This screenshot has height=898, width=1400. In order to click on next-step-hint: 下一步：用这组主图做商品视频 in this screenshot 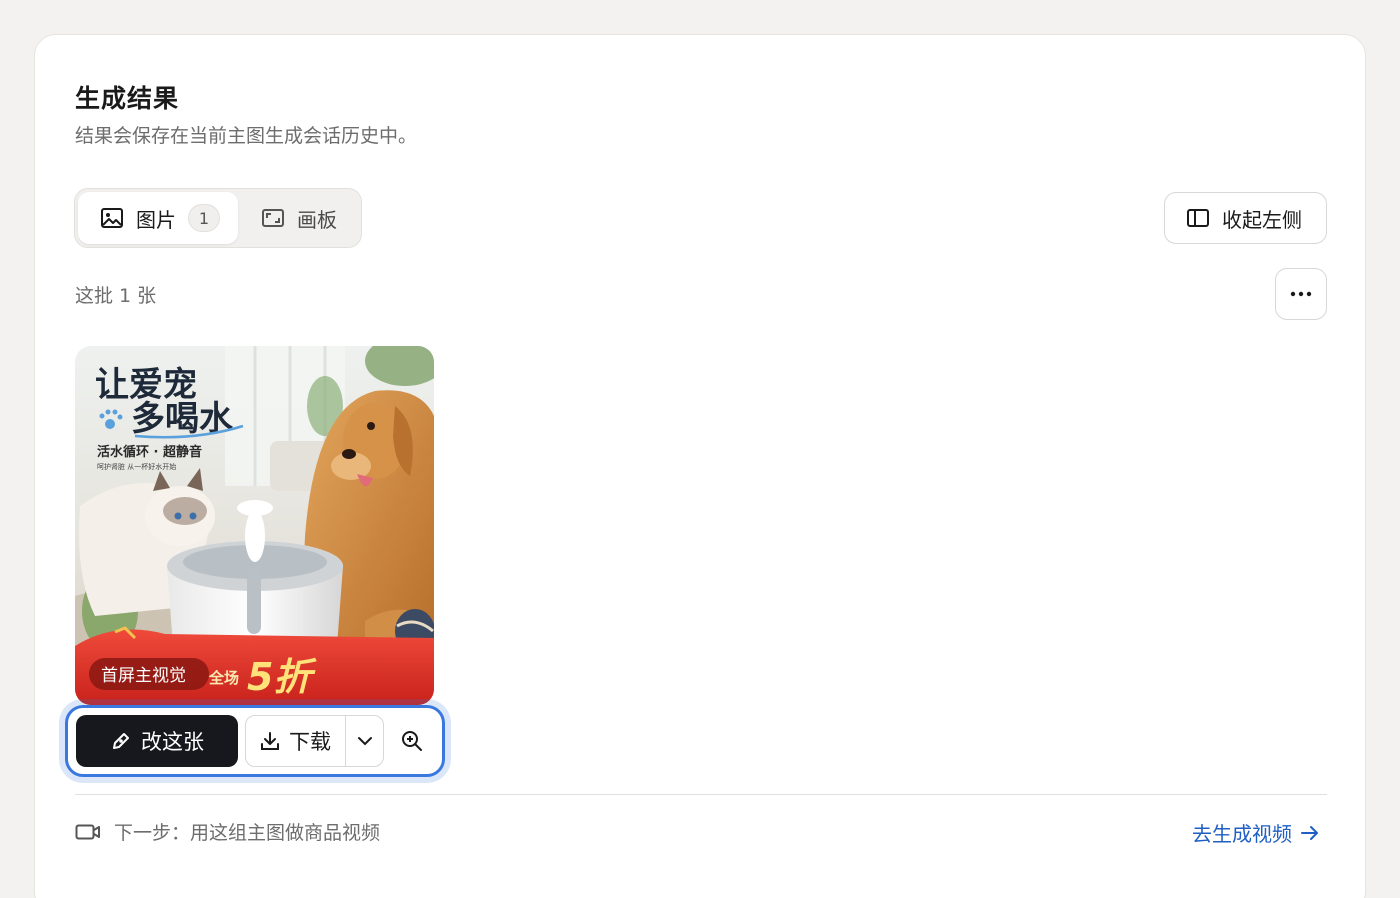, I will do `click(227, 831)`.